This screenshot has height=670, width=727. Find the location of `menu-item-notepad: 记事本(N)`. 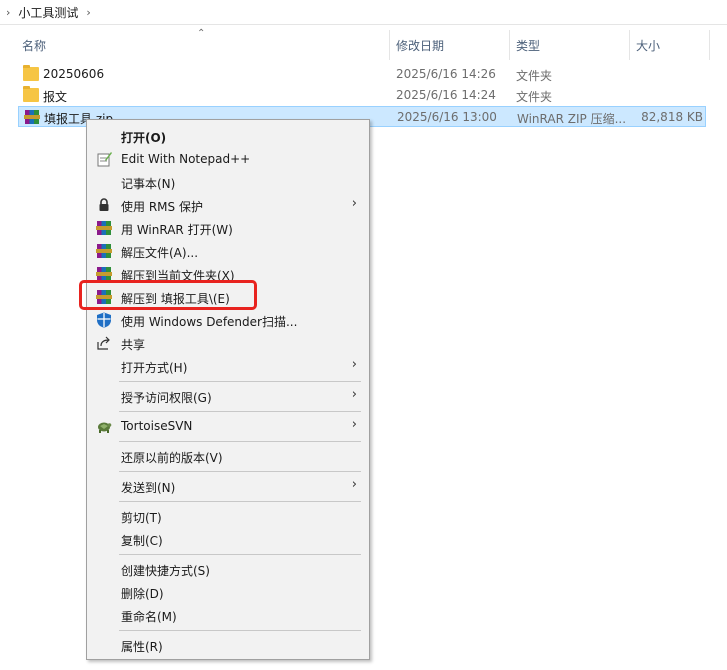

menu-item-notepad: 记事本(N) is located at coordinates (228, 182).